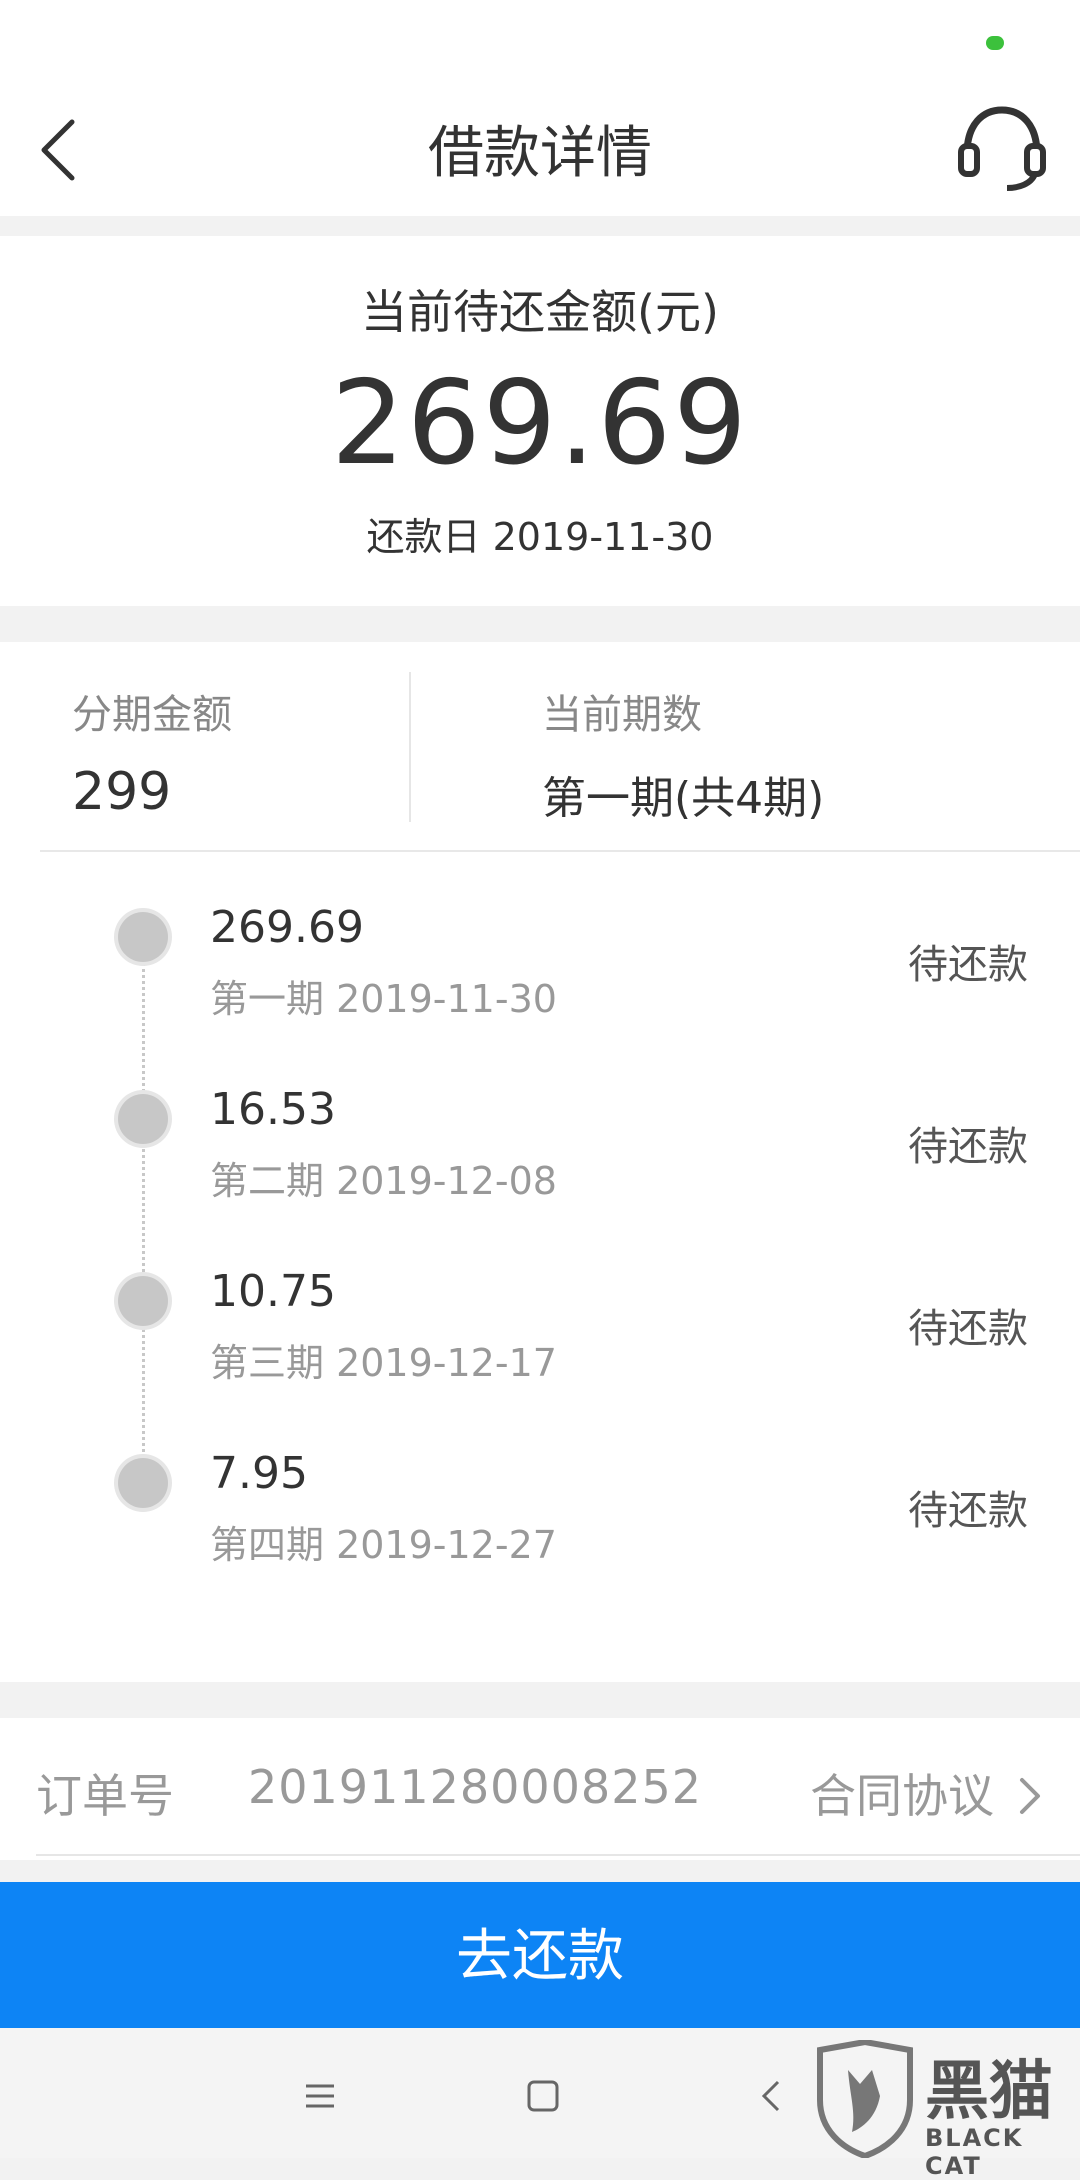  What do you see at coordinates (273, 1291) in the screenshot?
I see `installment-item-amount: 10.75` at bounding box center [273, 1291].